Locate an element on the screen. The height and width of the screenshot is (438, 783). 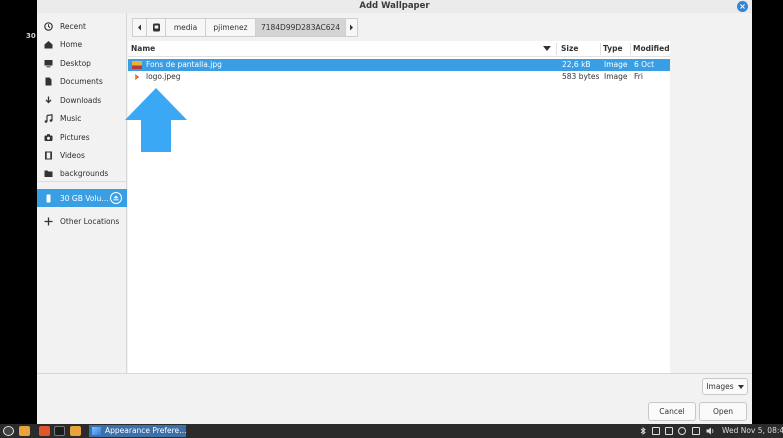
sidebar-item-label: Recent is located at coordinates (73, 26).